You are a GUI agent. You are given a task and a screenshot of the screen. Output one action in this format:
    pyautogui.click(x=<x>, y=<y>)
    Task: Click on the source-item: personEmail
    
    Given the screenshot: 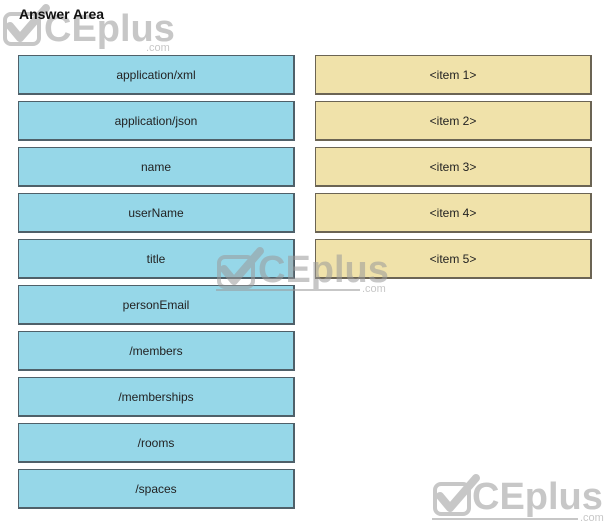 What is the action you would take?
    pyautogui.click(x=156, y=305)
    